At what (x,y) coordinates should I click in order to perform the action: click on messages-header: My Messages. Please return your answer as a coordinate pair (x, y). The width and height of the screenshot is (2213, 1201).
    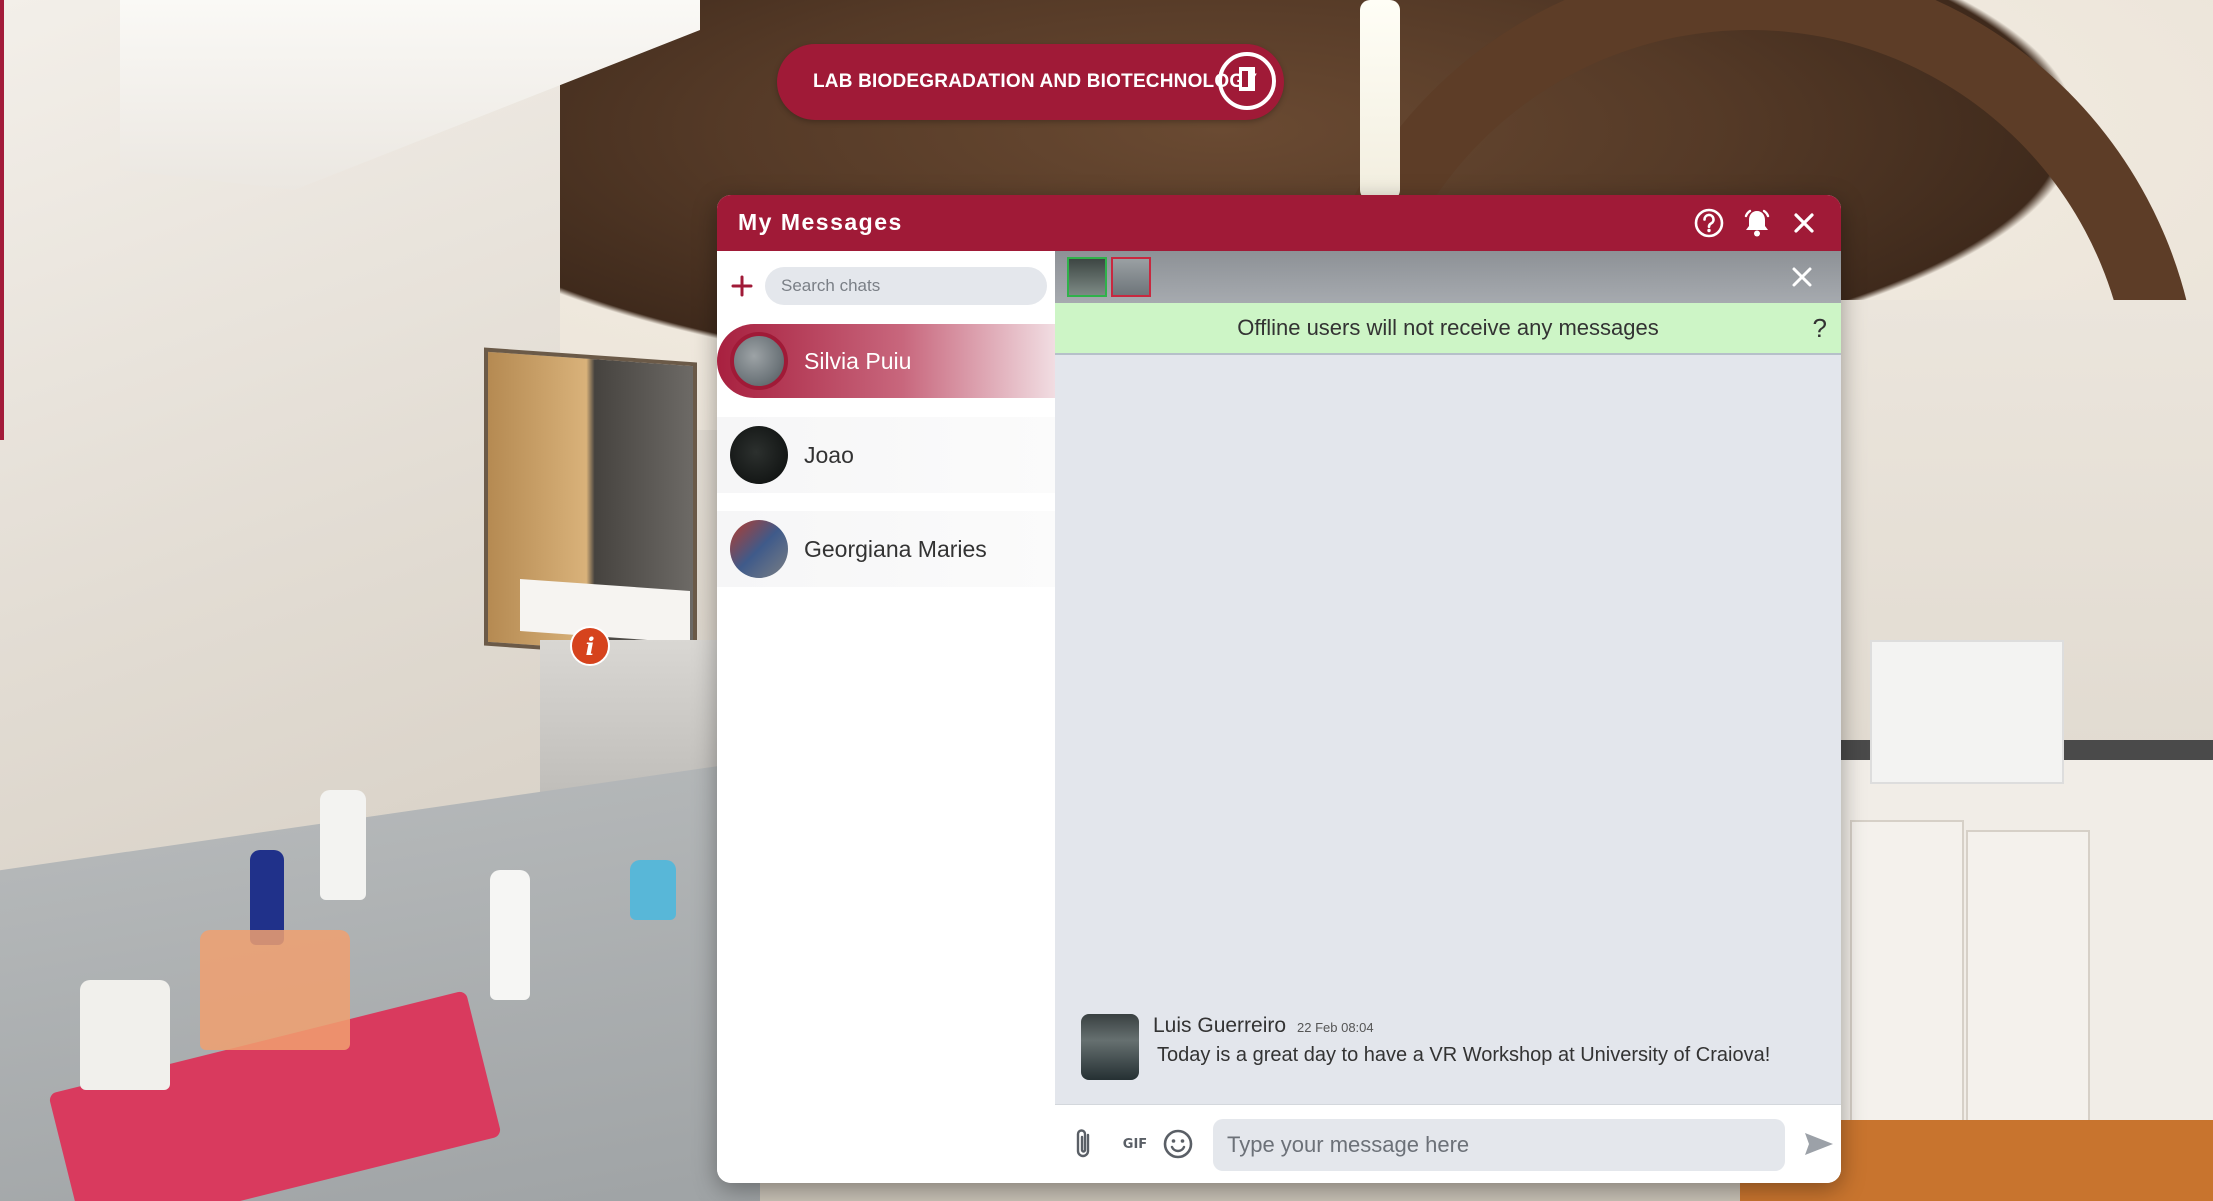
    Looking at the image, I should click on (1279, 223).